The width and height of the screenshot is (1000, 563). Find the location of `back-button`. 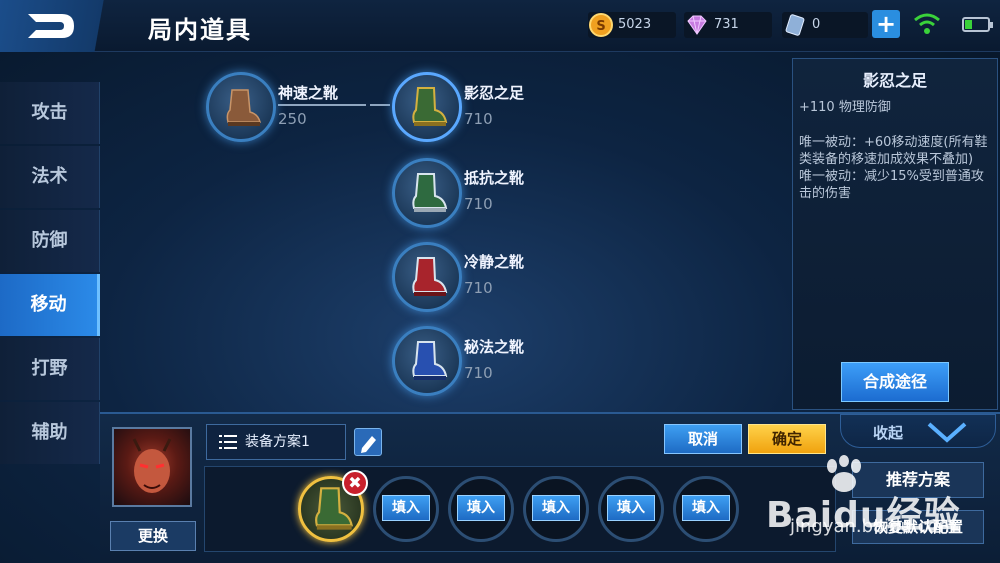

back-button is located at coordinates (60, 26).